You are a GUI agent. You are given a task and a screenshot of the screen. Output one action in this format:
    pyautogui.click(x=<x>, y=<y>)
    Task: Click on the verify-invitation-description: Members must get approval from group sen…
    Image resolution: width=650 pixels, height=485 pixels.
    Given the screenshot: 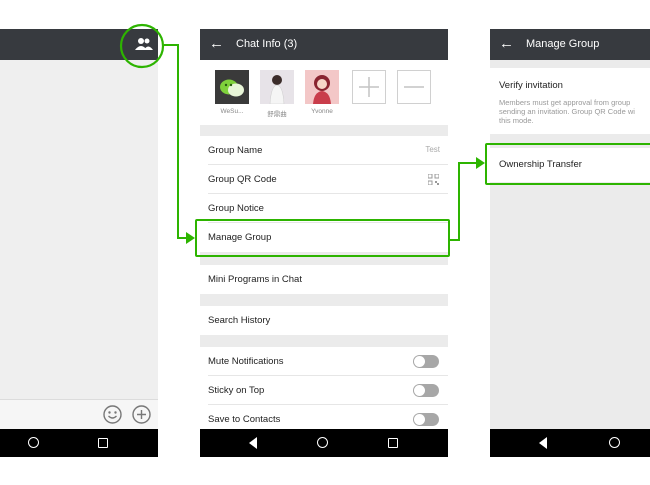 What is the action you would take?
    pyautogui.click(x=567, y=111)
    